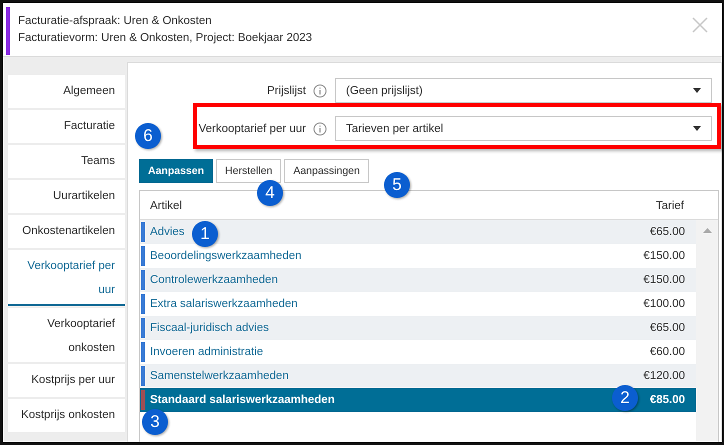 The image size is (724, 445). I want to click on field-label: Prijslijst, so click(286, 90).